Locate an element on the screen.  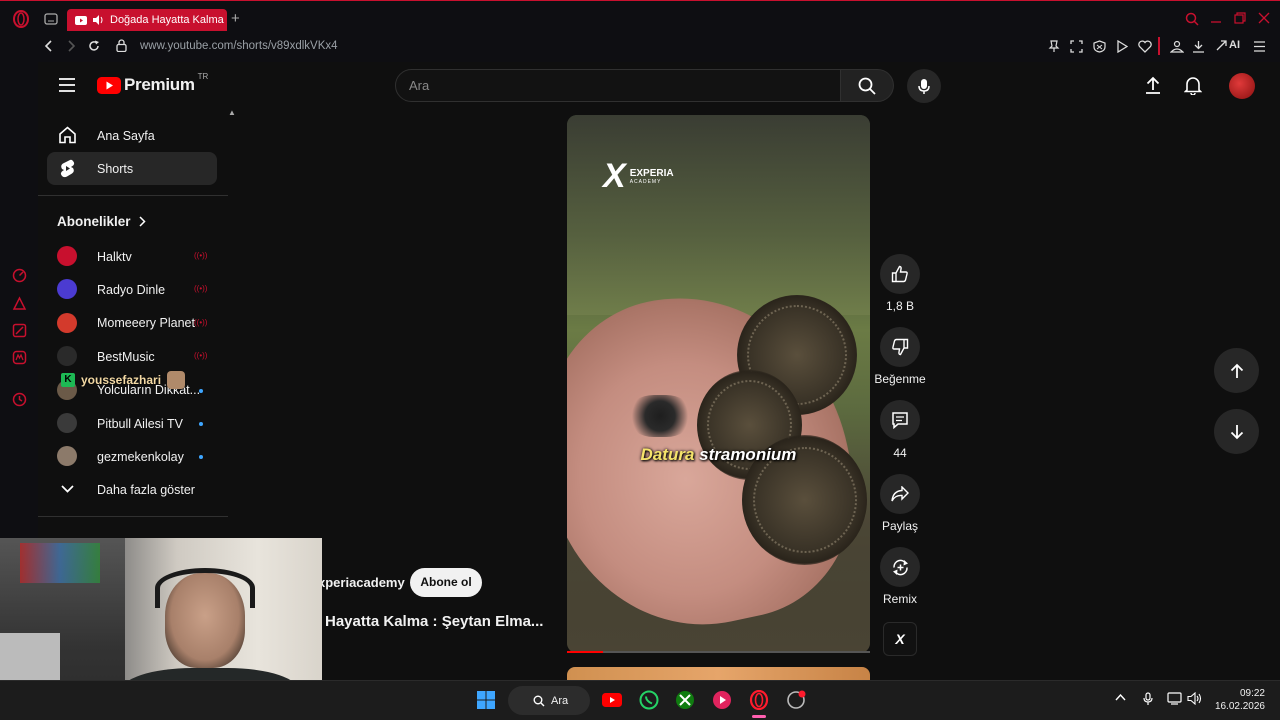
webcam-headset is located at coordinates (205, 588).